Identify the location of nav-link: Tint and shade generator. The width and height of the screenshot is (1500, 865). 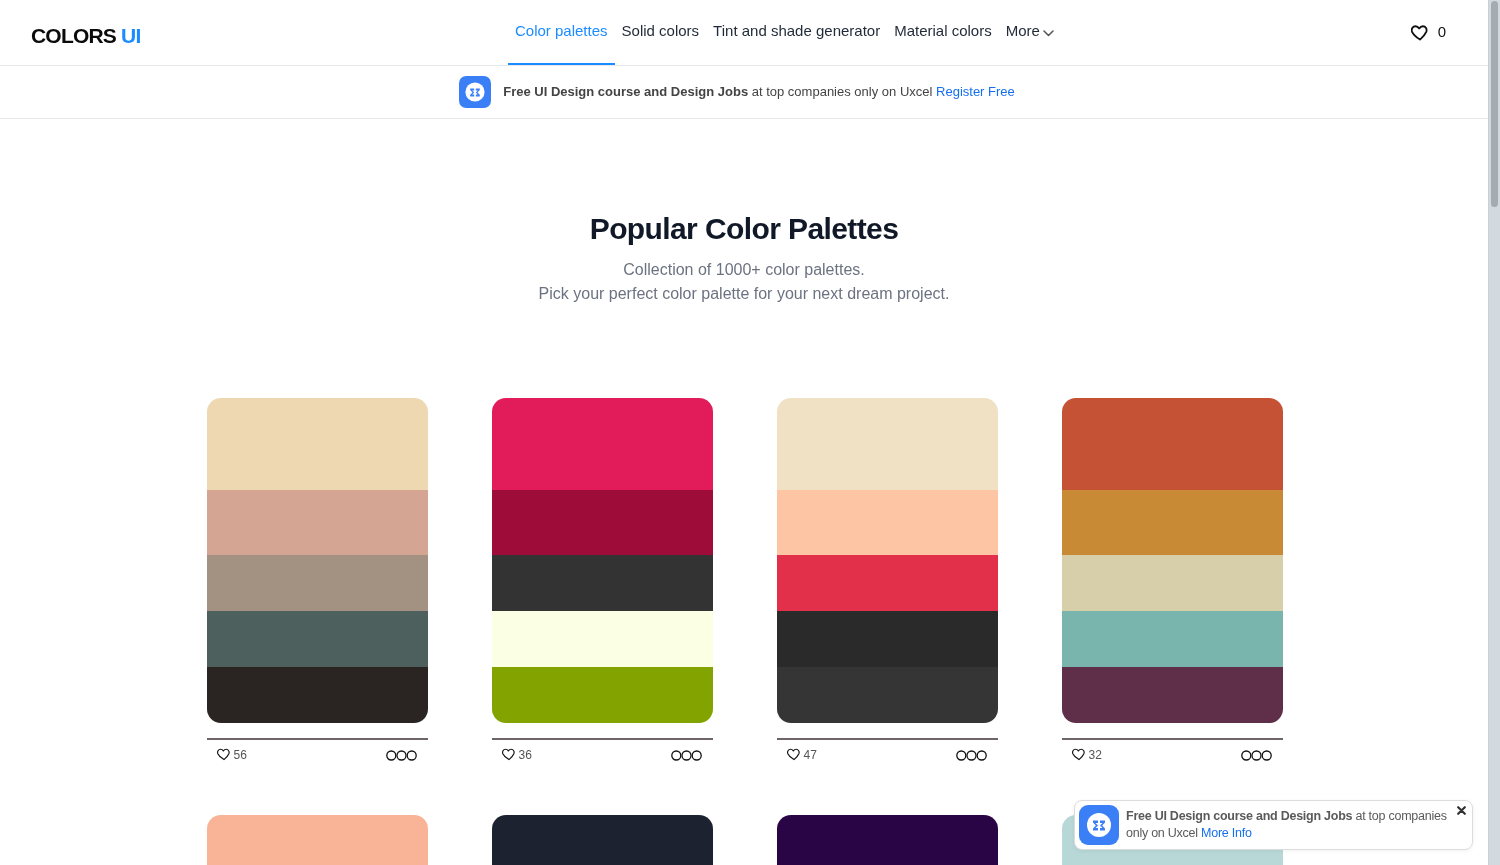
(797, 32).